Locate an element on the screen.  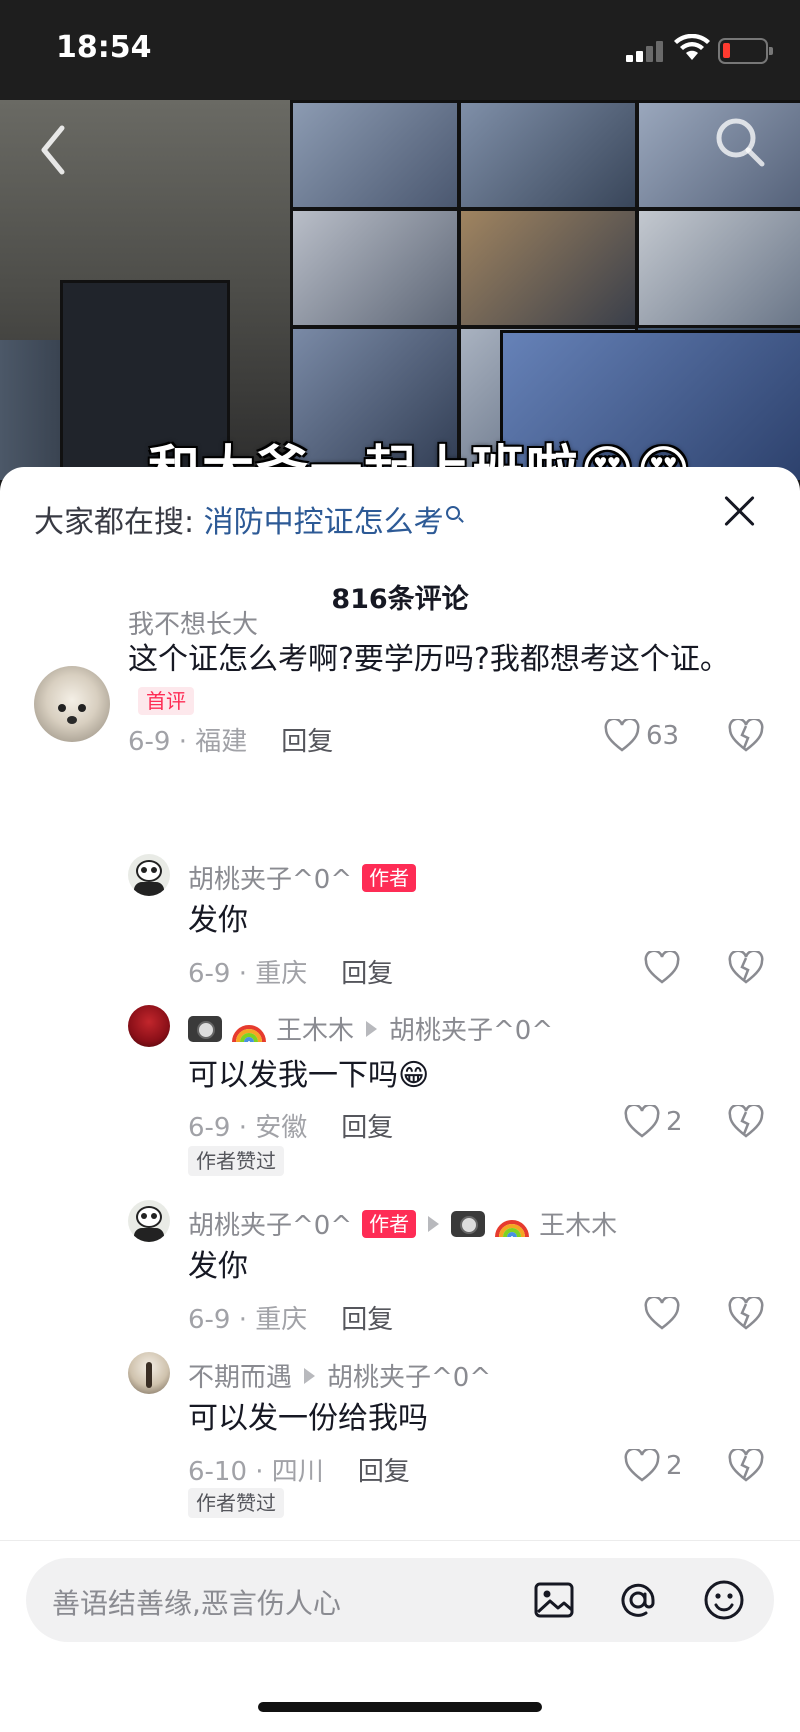
username-text: 王木木 is located at coordinates (315, 1028).